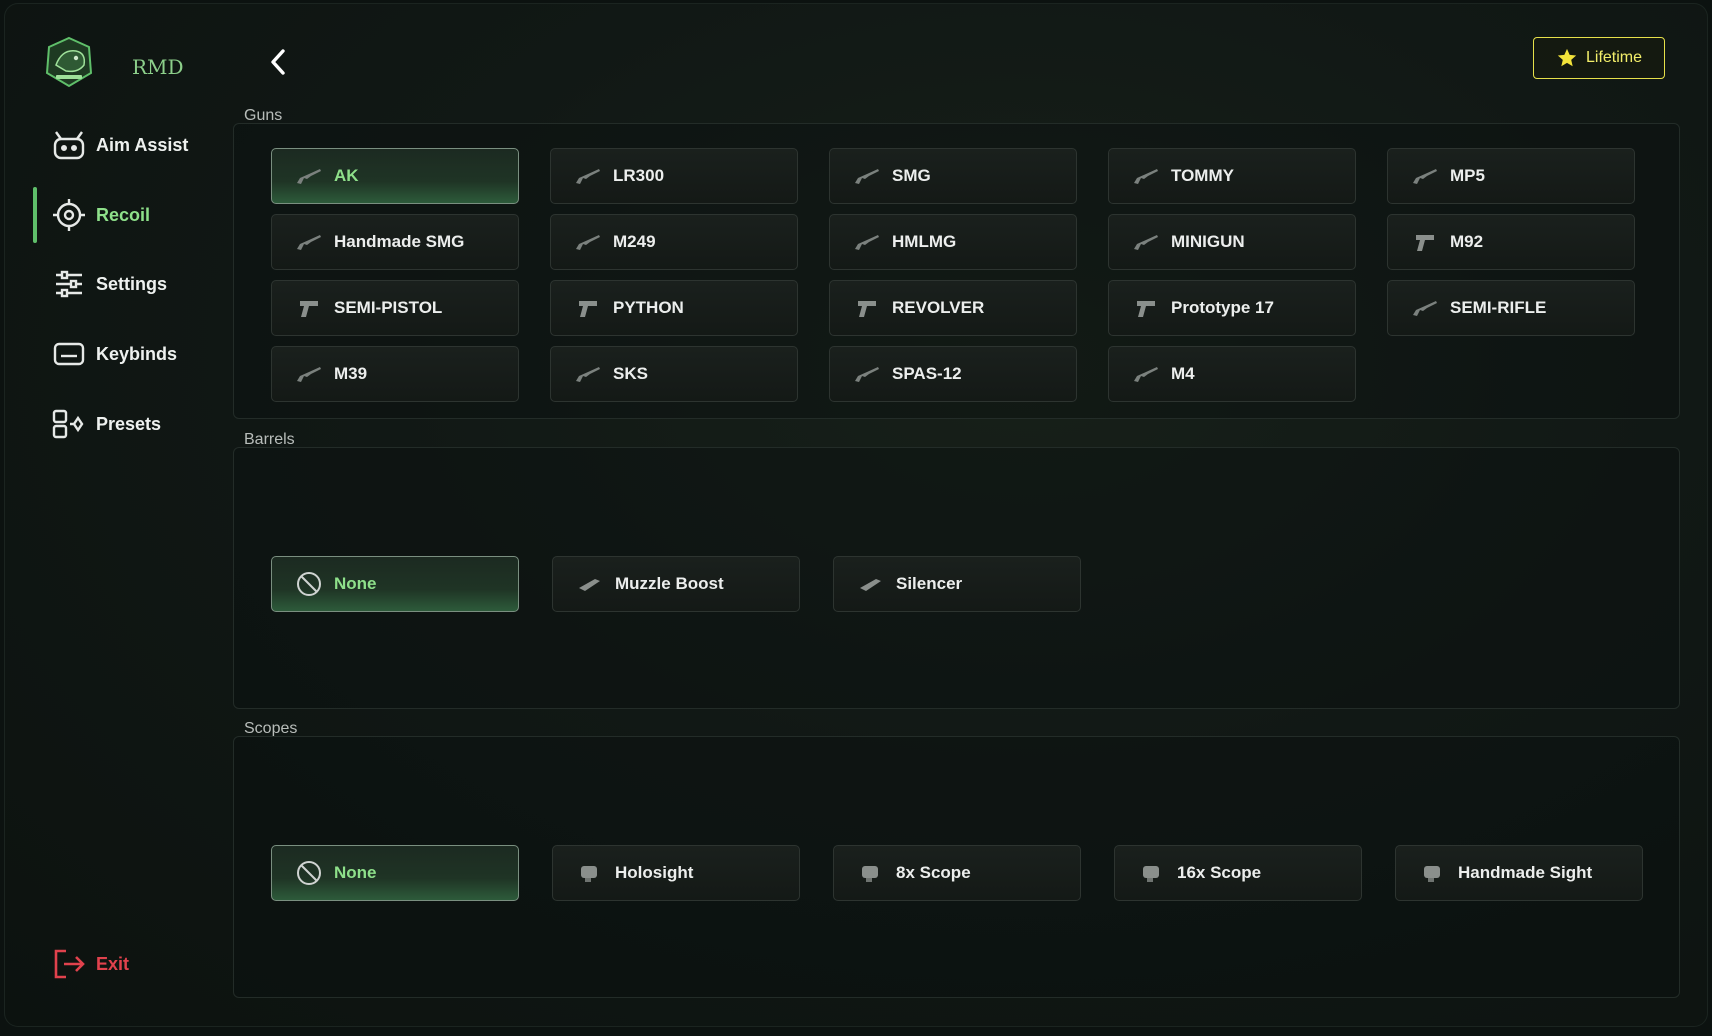 The width and height of the screenshot is (1712, 1036). What do you see at coordinates (90, 964) in the screenshot?
I see `nav-exit: Exit` at bounding box center [90, 964].